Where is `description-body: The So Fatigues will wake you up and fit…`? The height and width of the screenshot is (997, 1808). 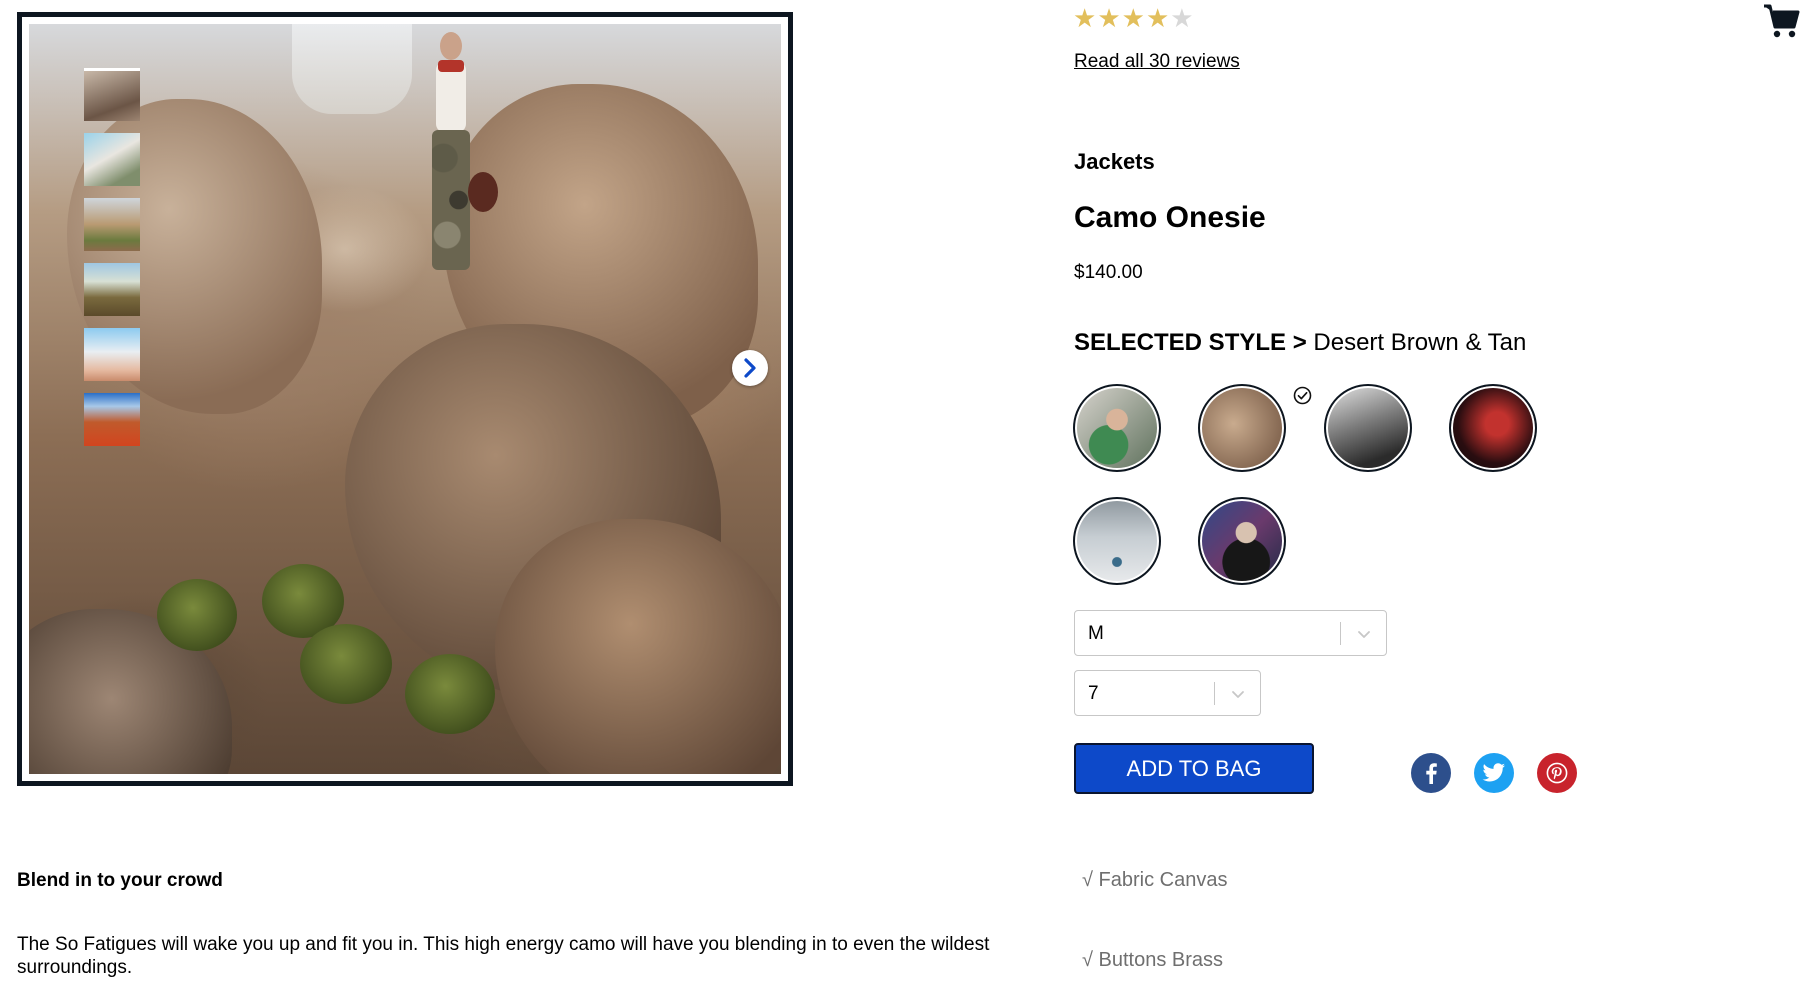
description-body: The So Fatigues will wake you up and fit… is located at coordinates (503, 956).